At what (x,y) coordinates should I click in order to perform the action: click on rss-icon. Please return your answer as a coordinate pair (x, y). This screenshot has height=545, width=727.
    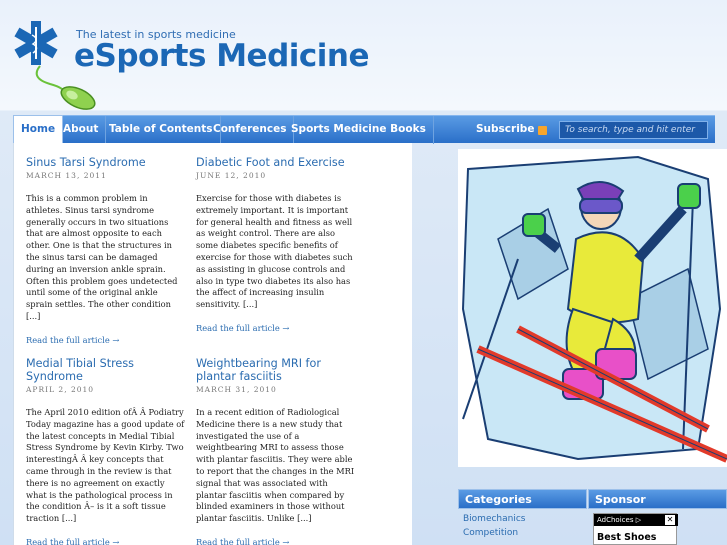
    Looking at the image, I should click on (542, 130).